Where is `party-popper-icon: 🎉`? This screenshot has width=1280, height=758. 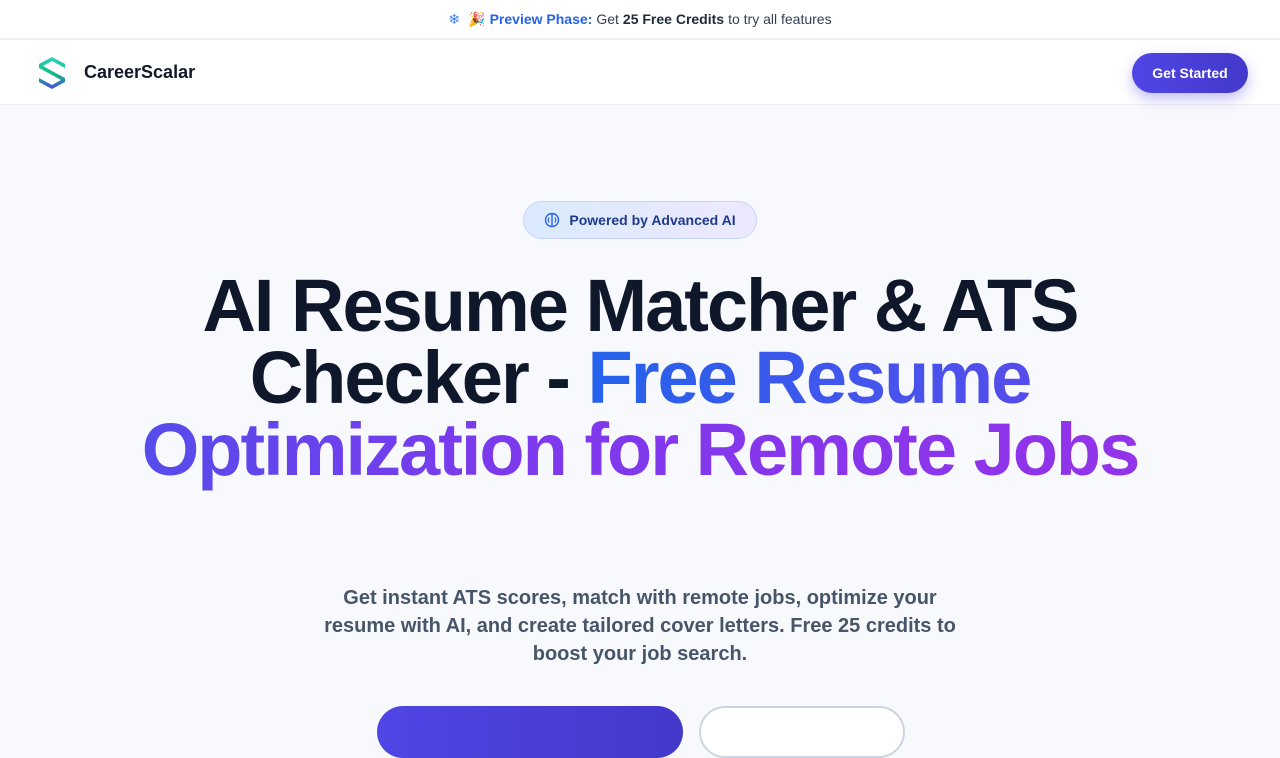
party-popper-icon: 🎉 is located at coordinates (477, 18).